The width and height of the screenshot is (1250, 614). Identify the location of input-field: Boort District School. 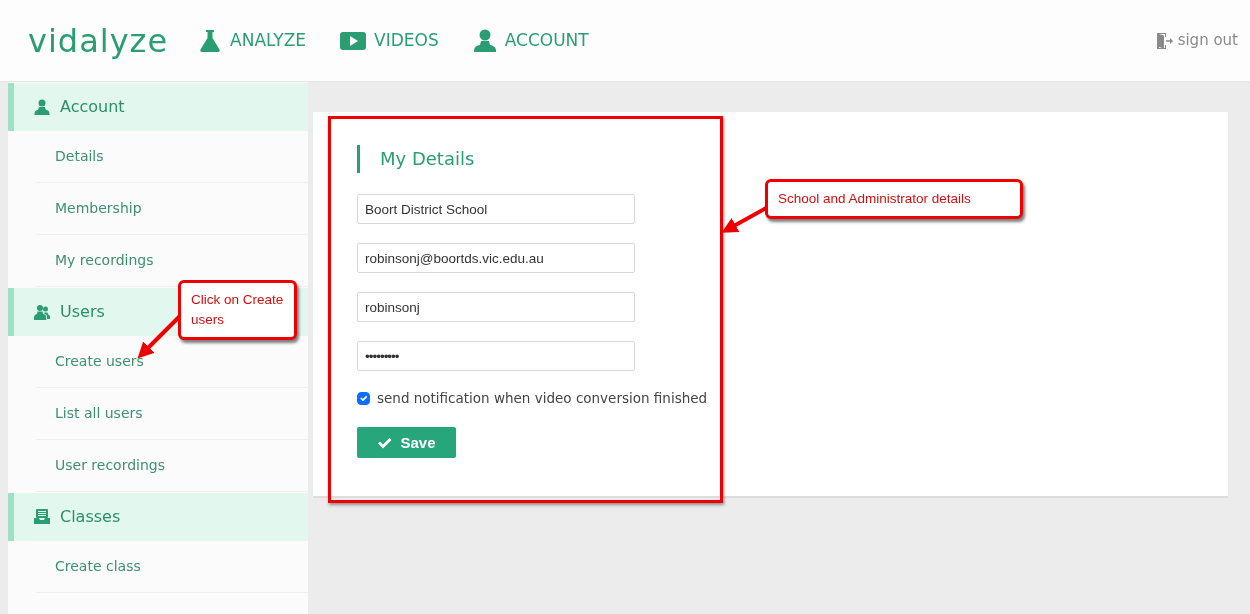
(496, 209).